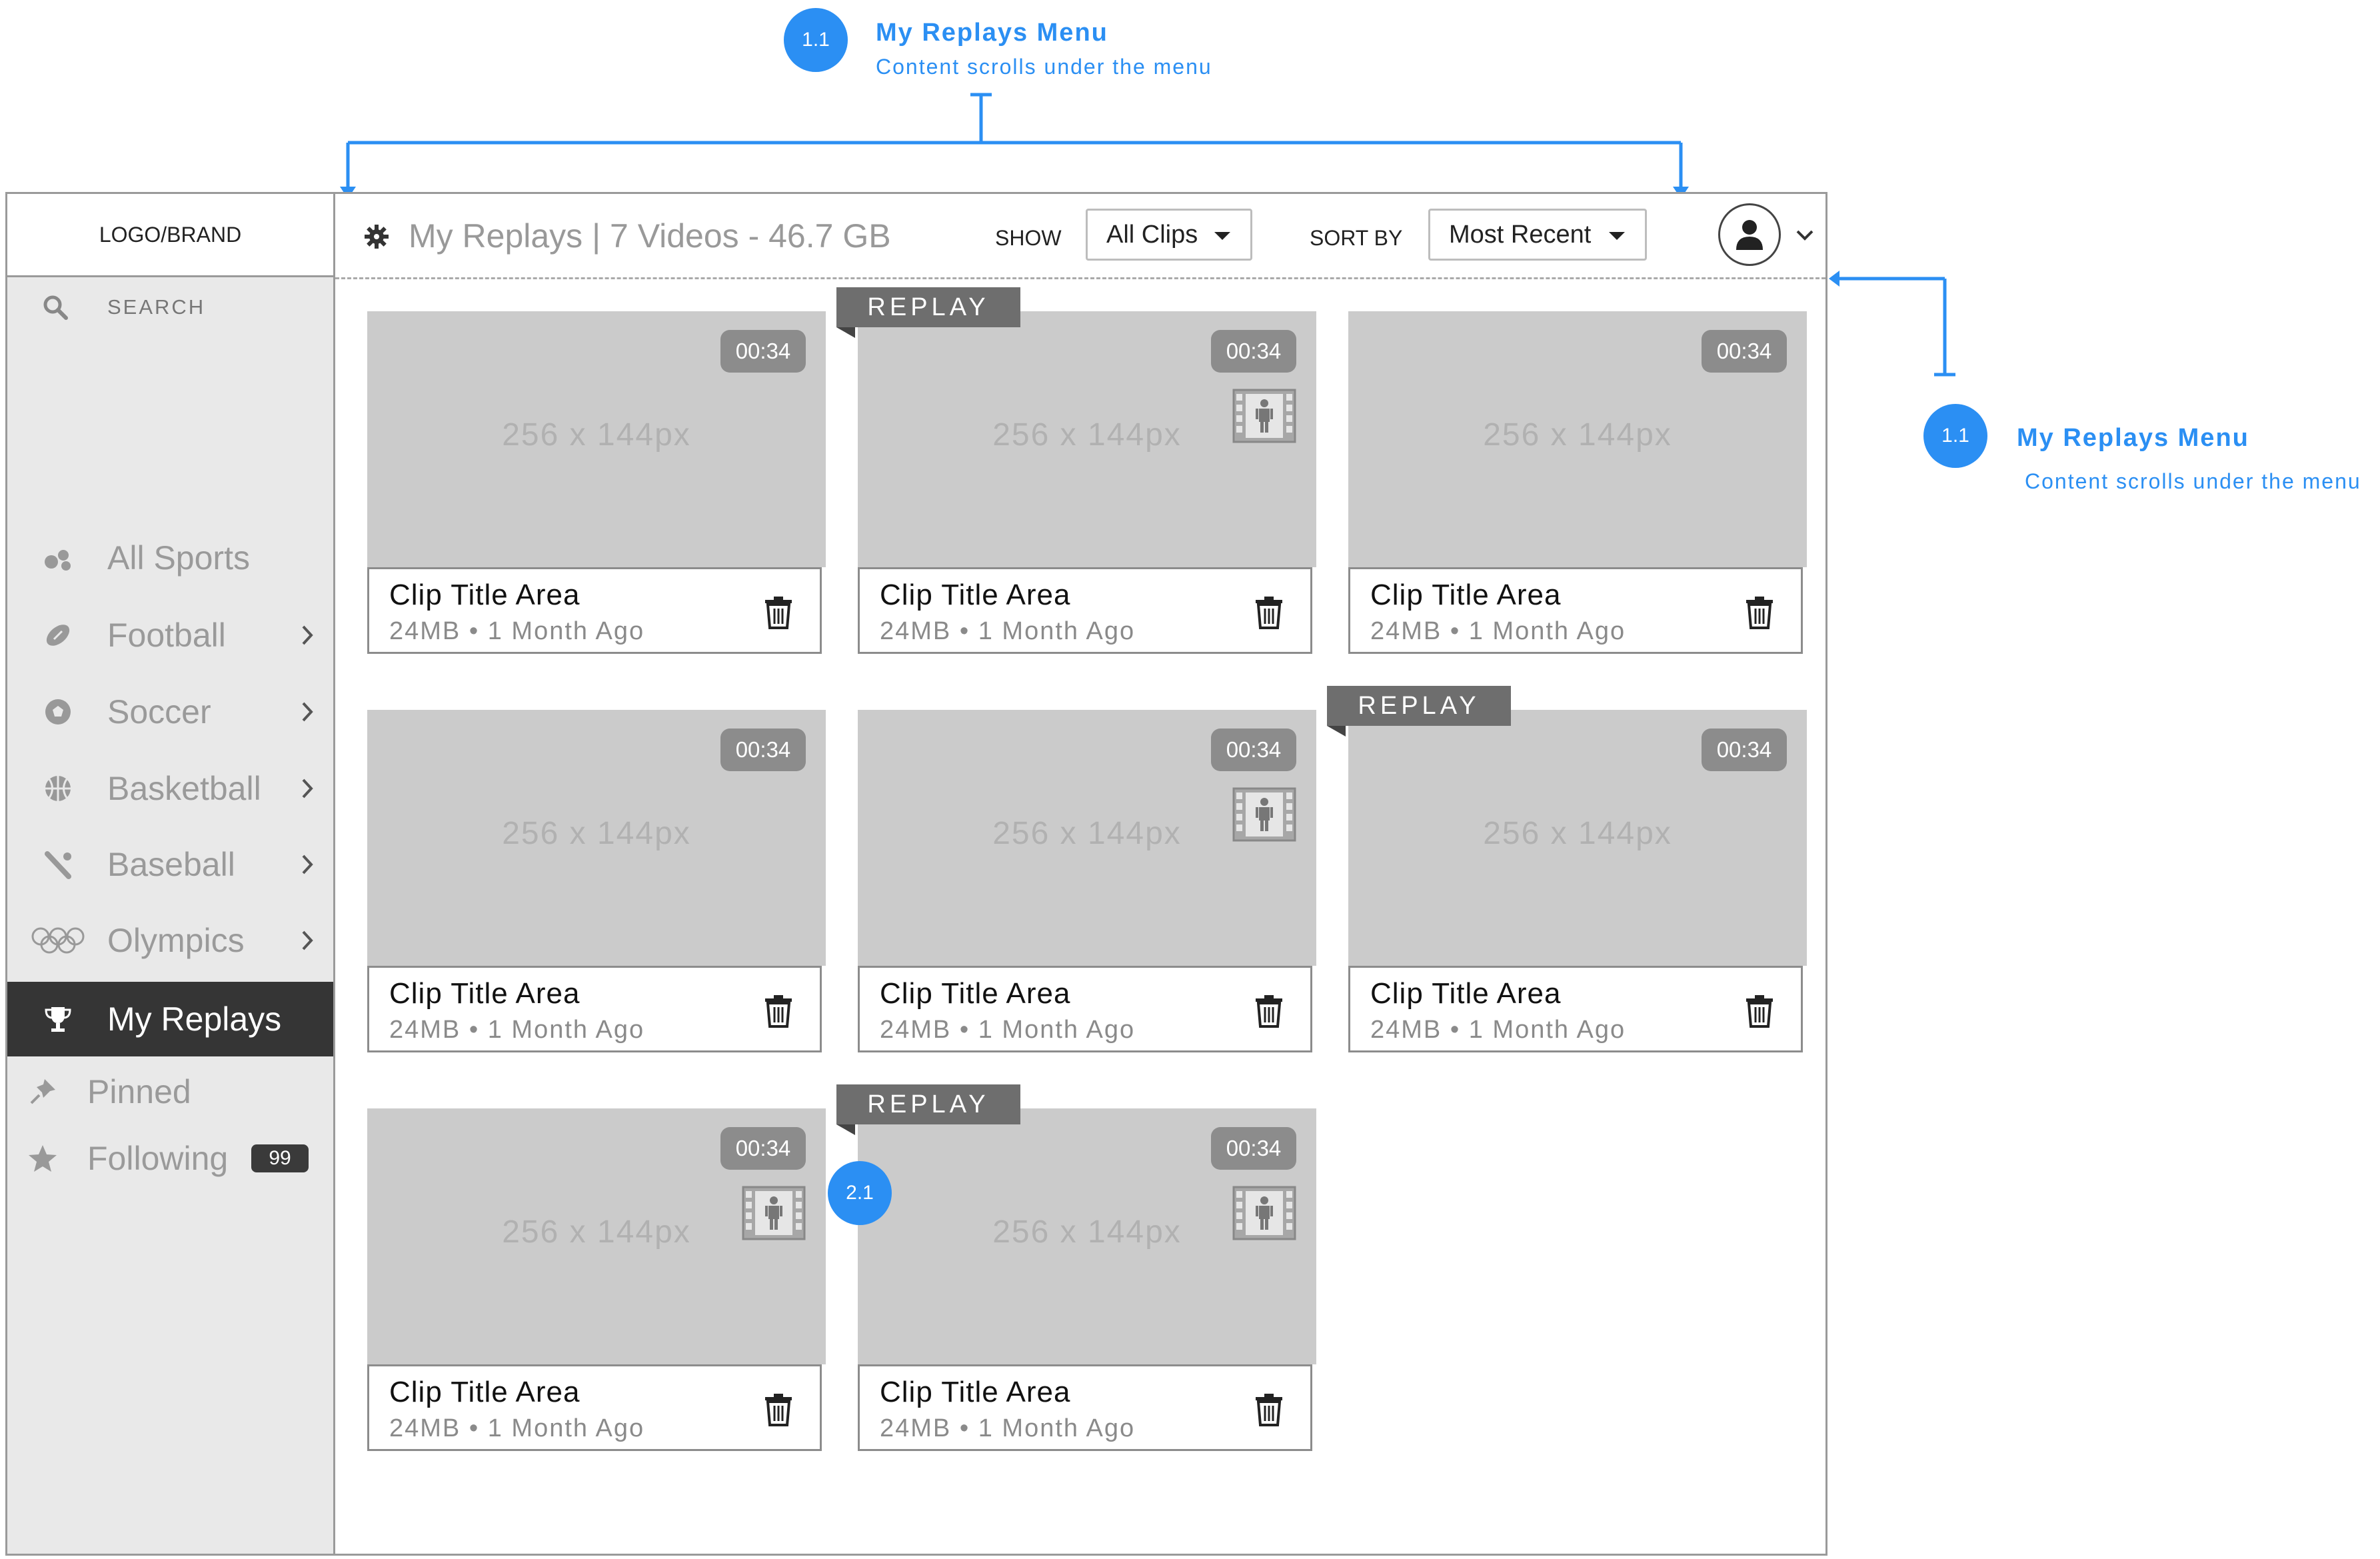 The image size is (2380, 1559). Describe the element at coordinates (845, 332) in the screenshot. I see `replay-tag-fold` at that location.